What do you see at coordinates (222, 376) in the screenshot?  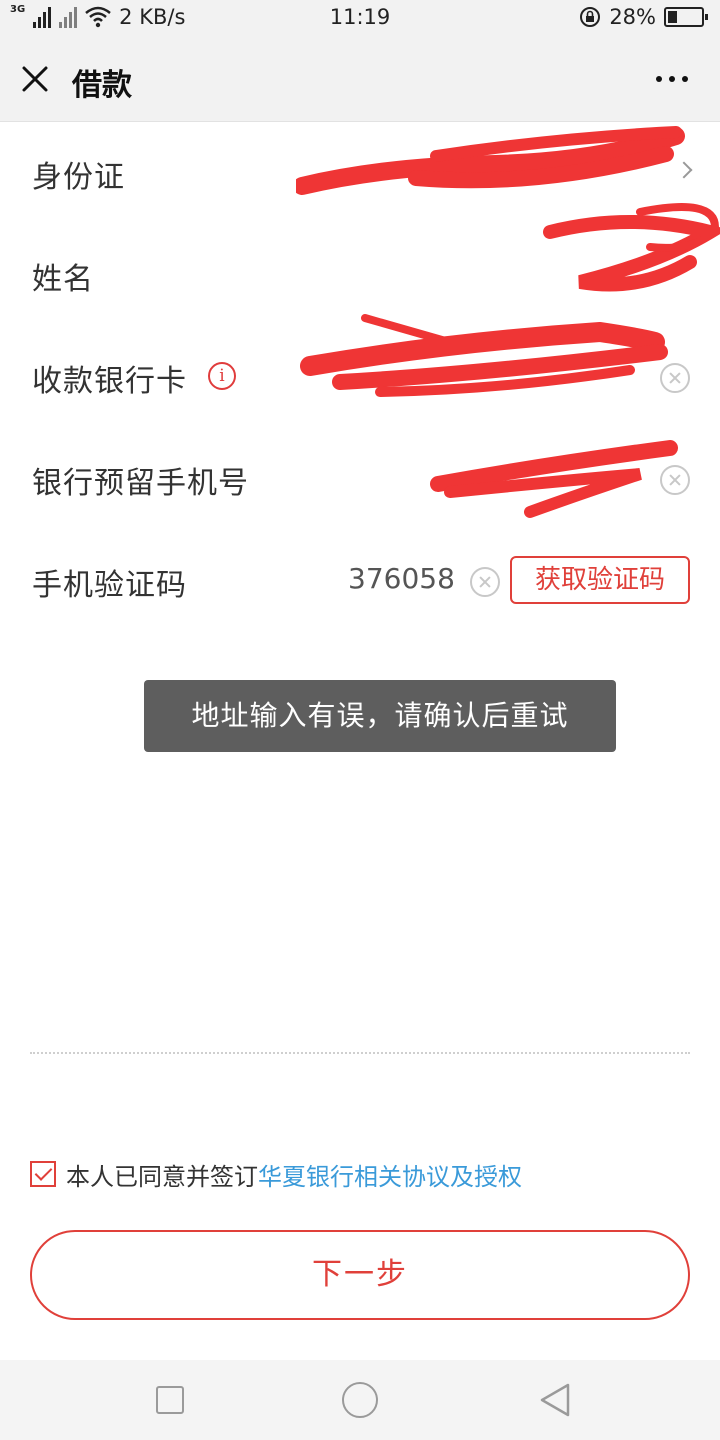 I see `info-icon: i` at bounding box center [222, 376].